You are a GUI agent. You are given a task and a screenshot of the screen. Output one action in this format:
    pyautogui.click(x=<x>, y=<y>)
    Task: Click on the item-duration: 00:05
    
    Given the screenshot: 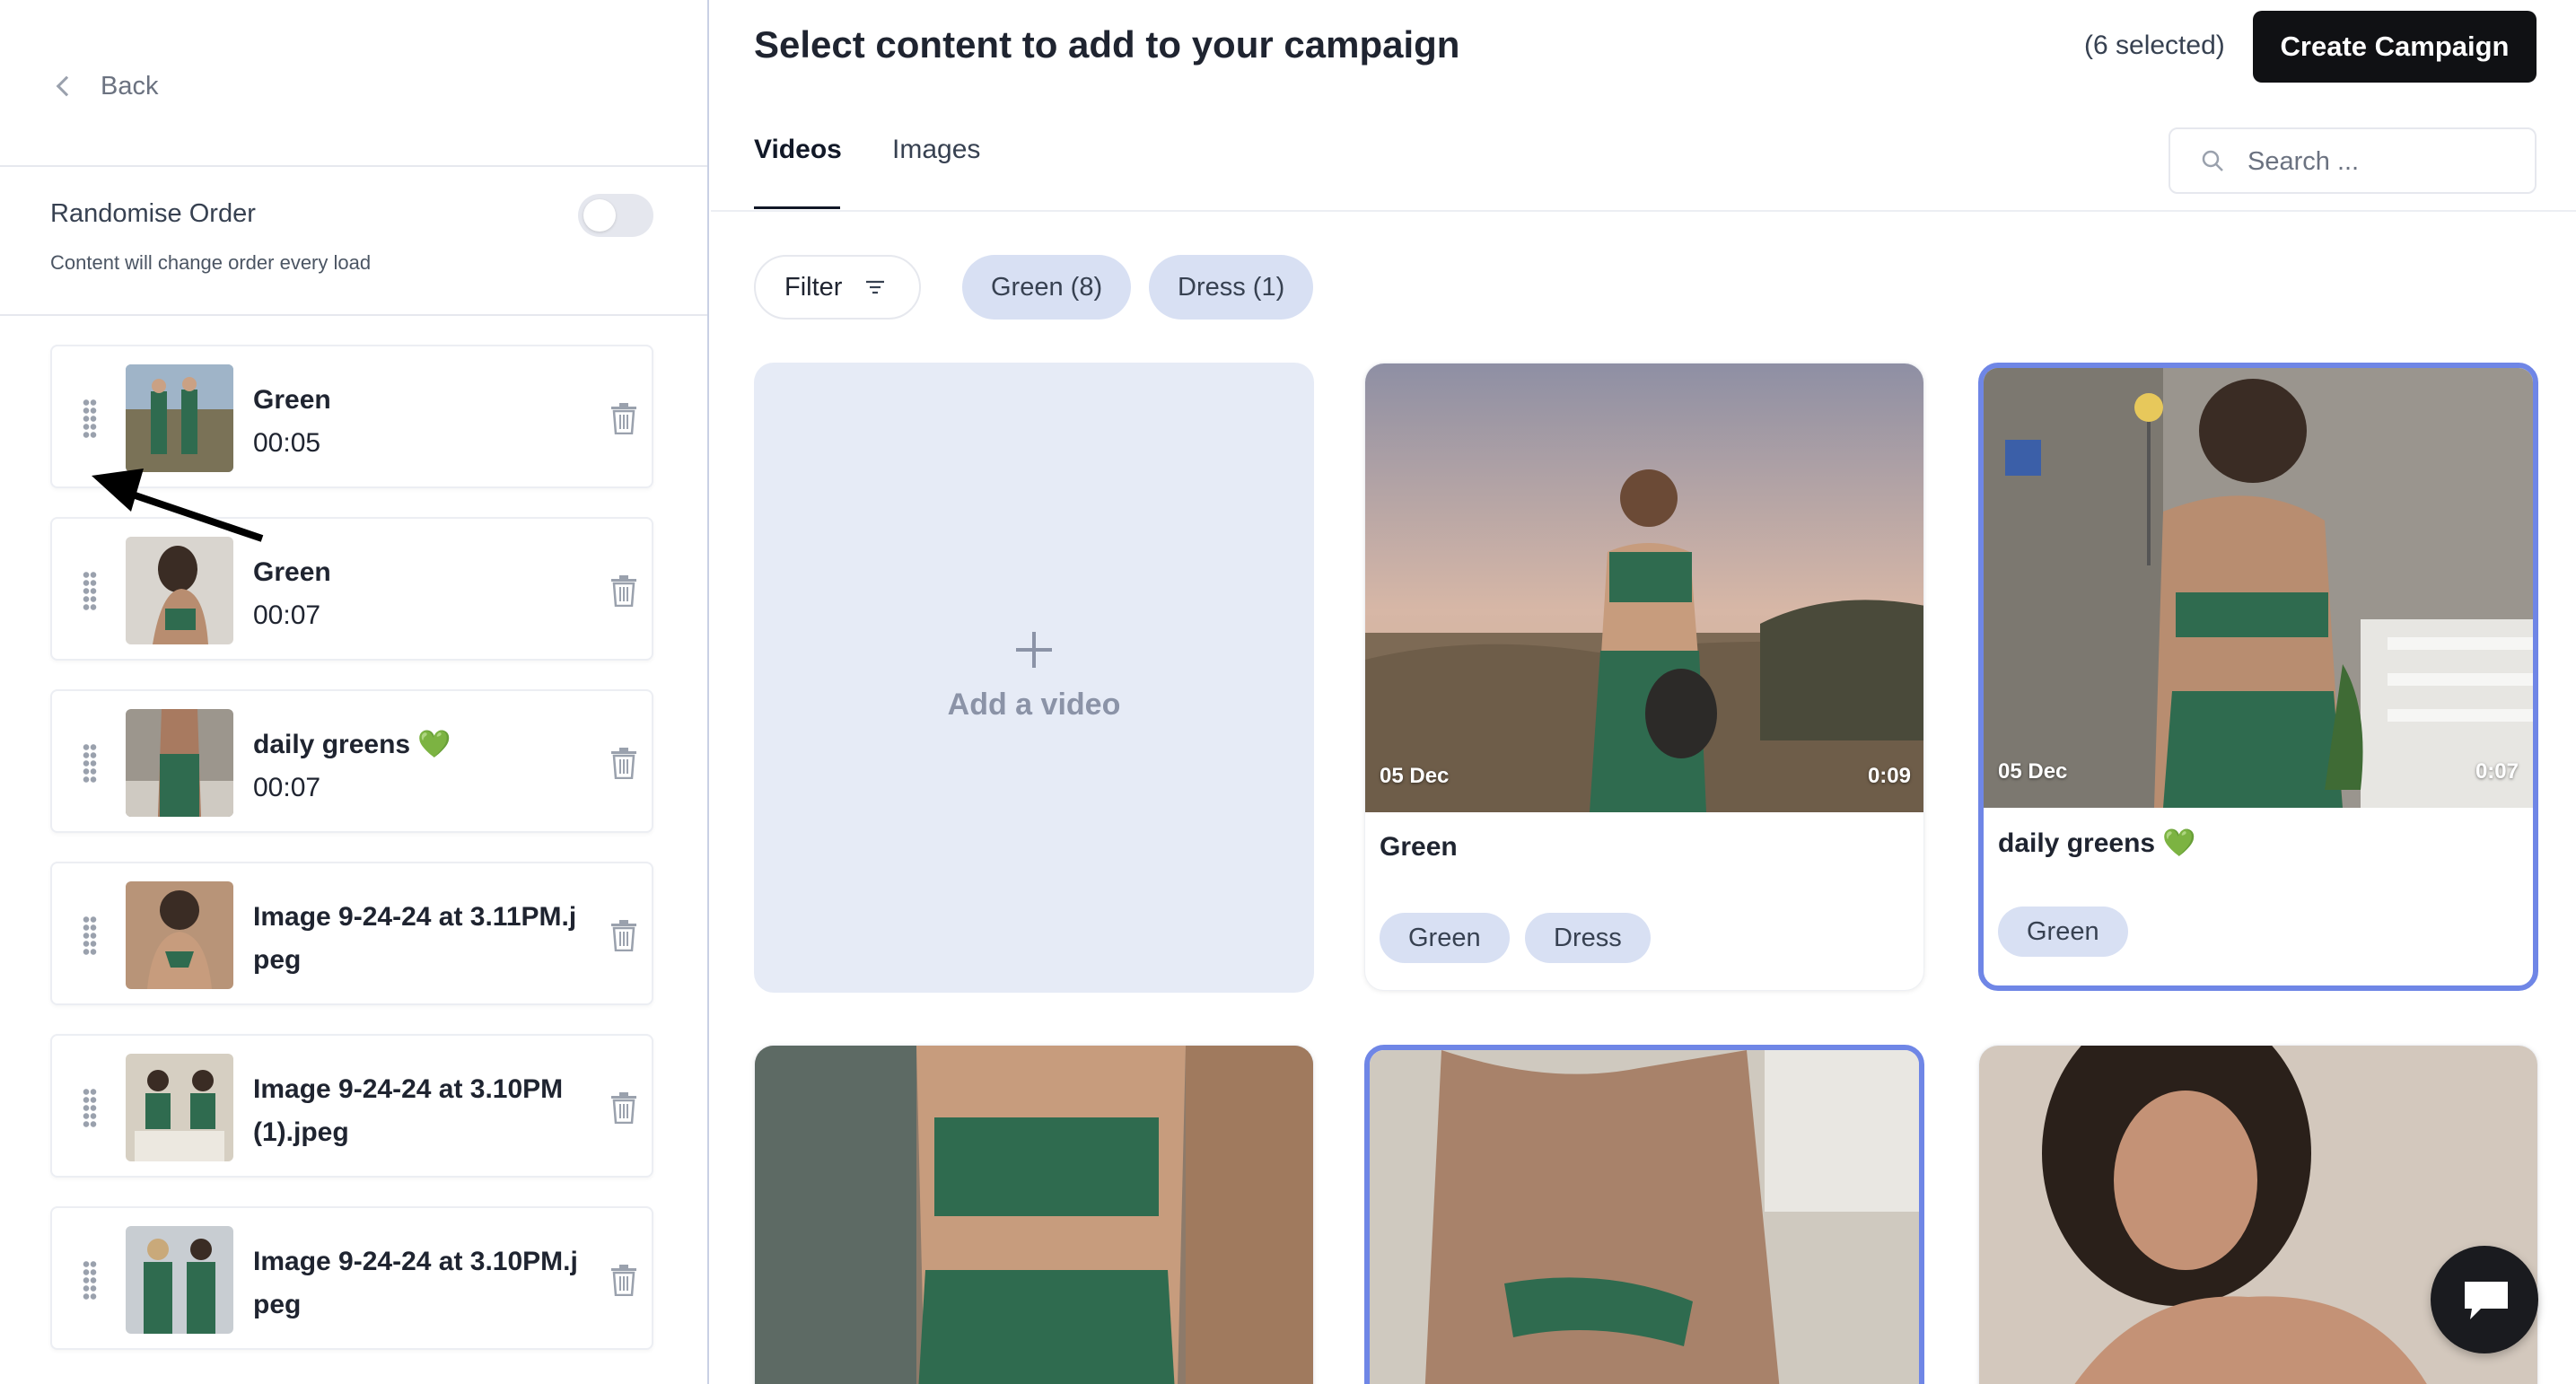 What is the action you would take?
    pyautogui.click(x=287, y=443)
    